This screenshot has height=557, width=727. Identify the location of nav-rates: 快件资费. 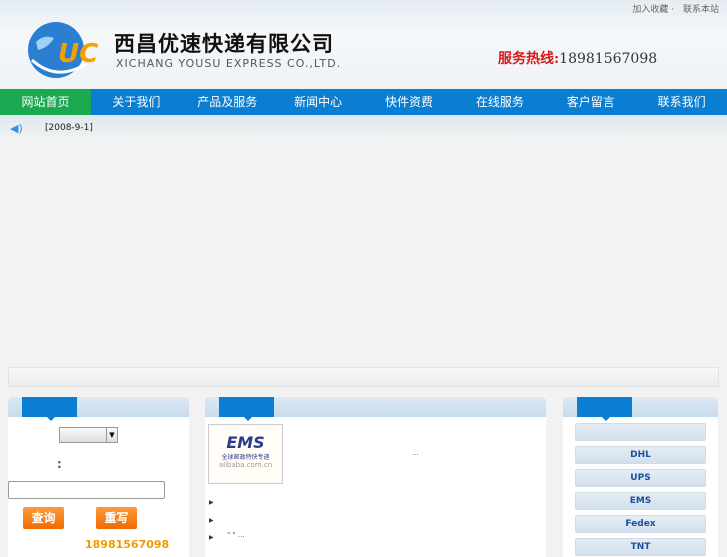
(409, 102).